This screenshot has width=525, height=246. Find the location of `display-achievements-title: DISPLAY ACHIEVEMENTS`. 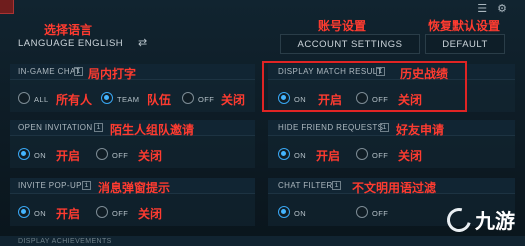

display-achievements-title: DISPLAY ACHIEVEMENTS is located at coordinates (65, 241).